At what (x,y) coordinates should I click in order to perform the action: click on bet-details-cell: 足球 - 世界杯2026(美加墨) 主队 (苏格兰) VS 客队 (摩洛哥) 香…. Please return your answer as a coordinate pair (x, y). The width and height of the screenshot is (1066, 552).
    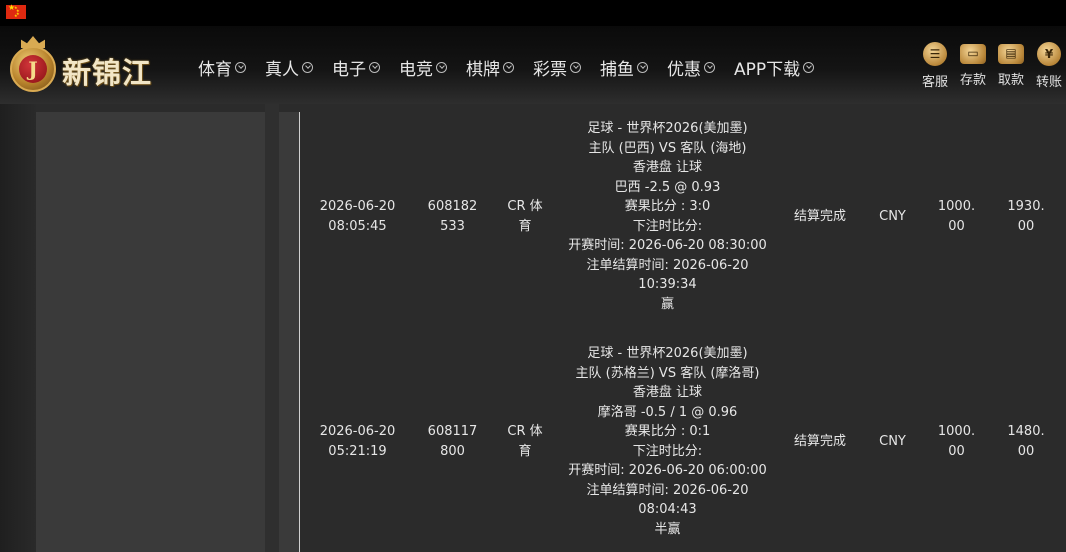
    Looking at the image, I should click on (667, 441).